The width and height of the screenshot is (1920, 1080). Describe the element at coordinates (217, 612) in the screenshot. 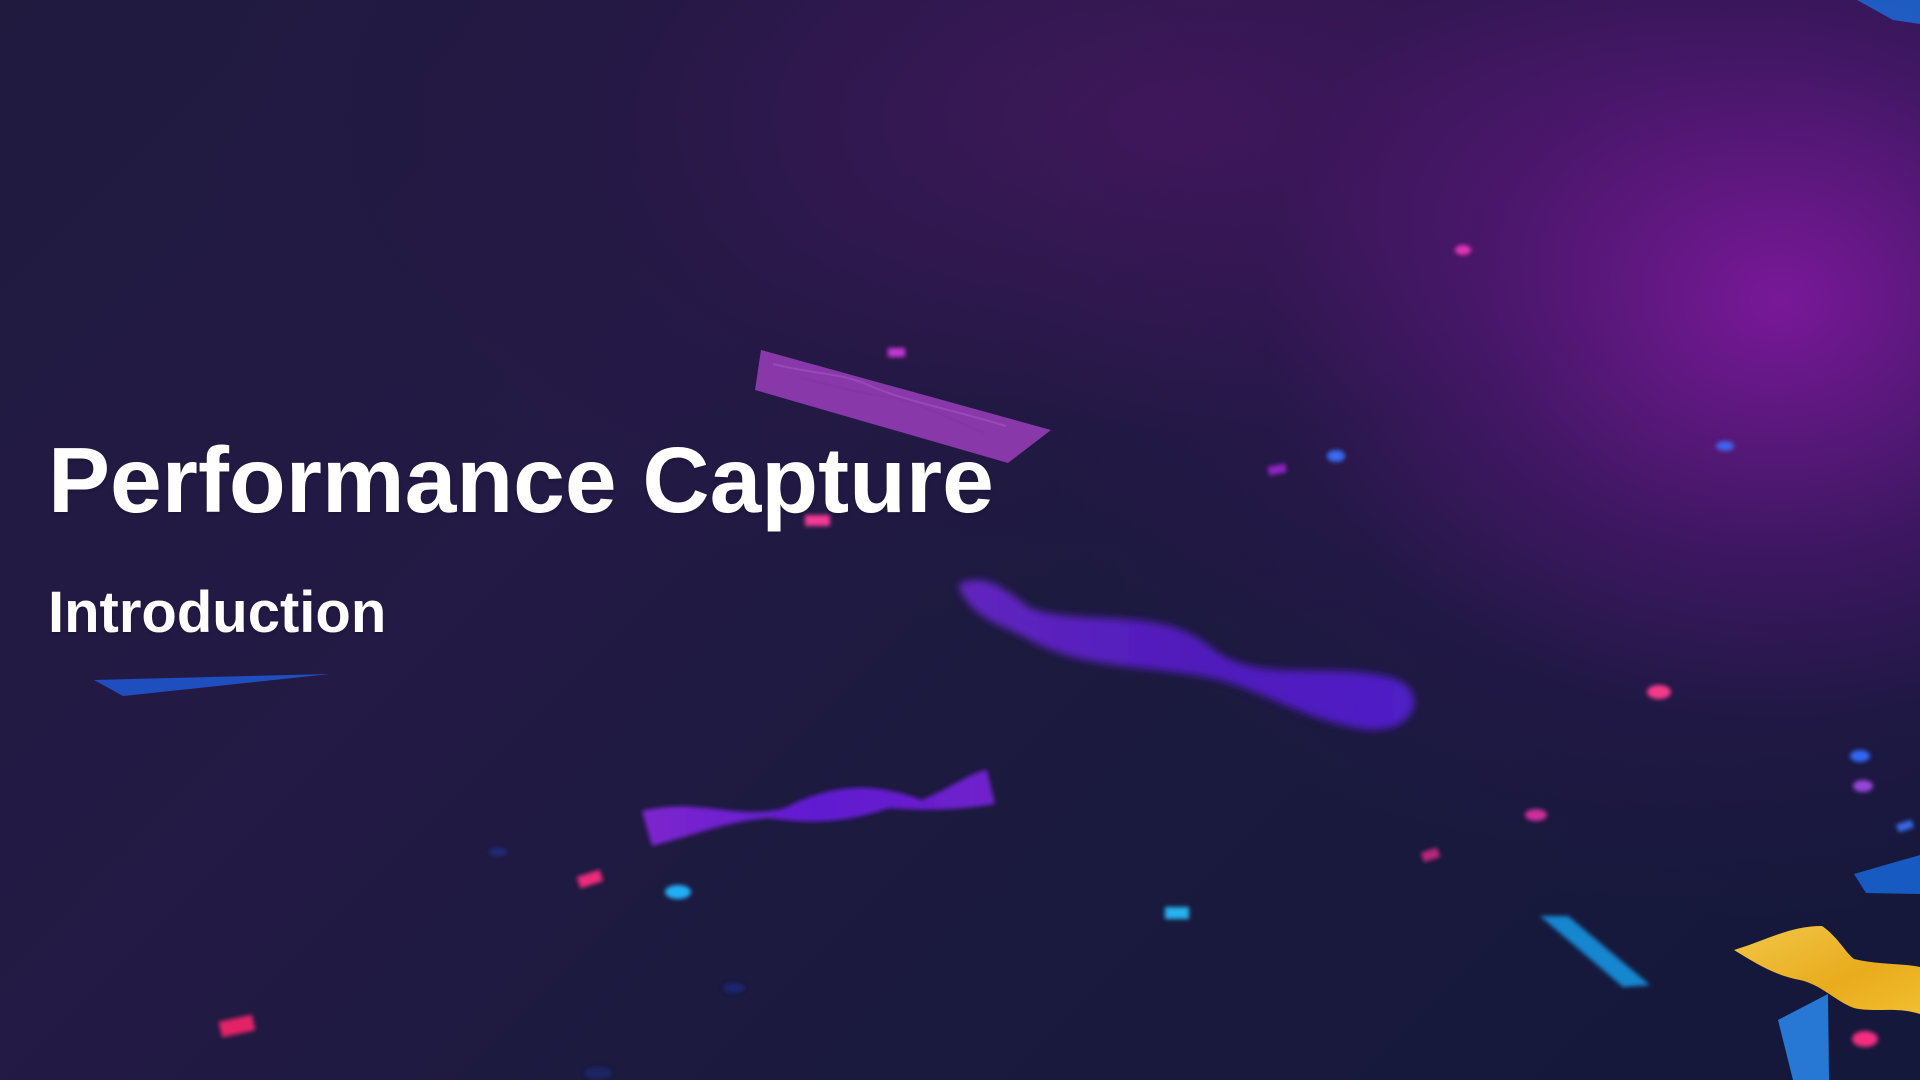

I see `slide-subtitle: Introduction` at that location.